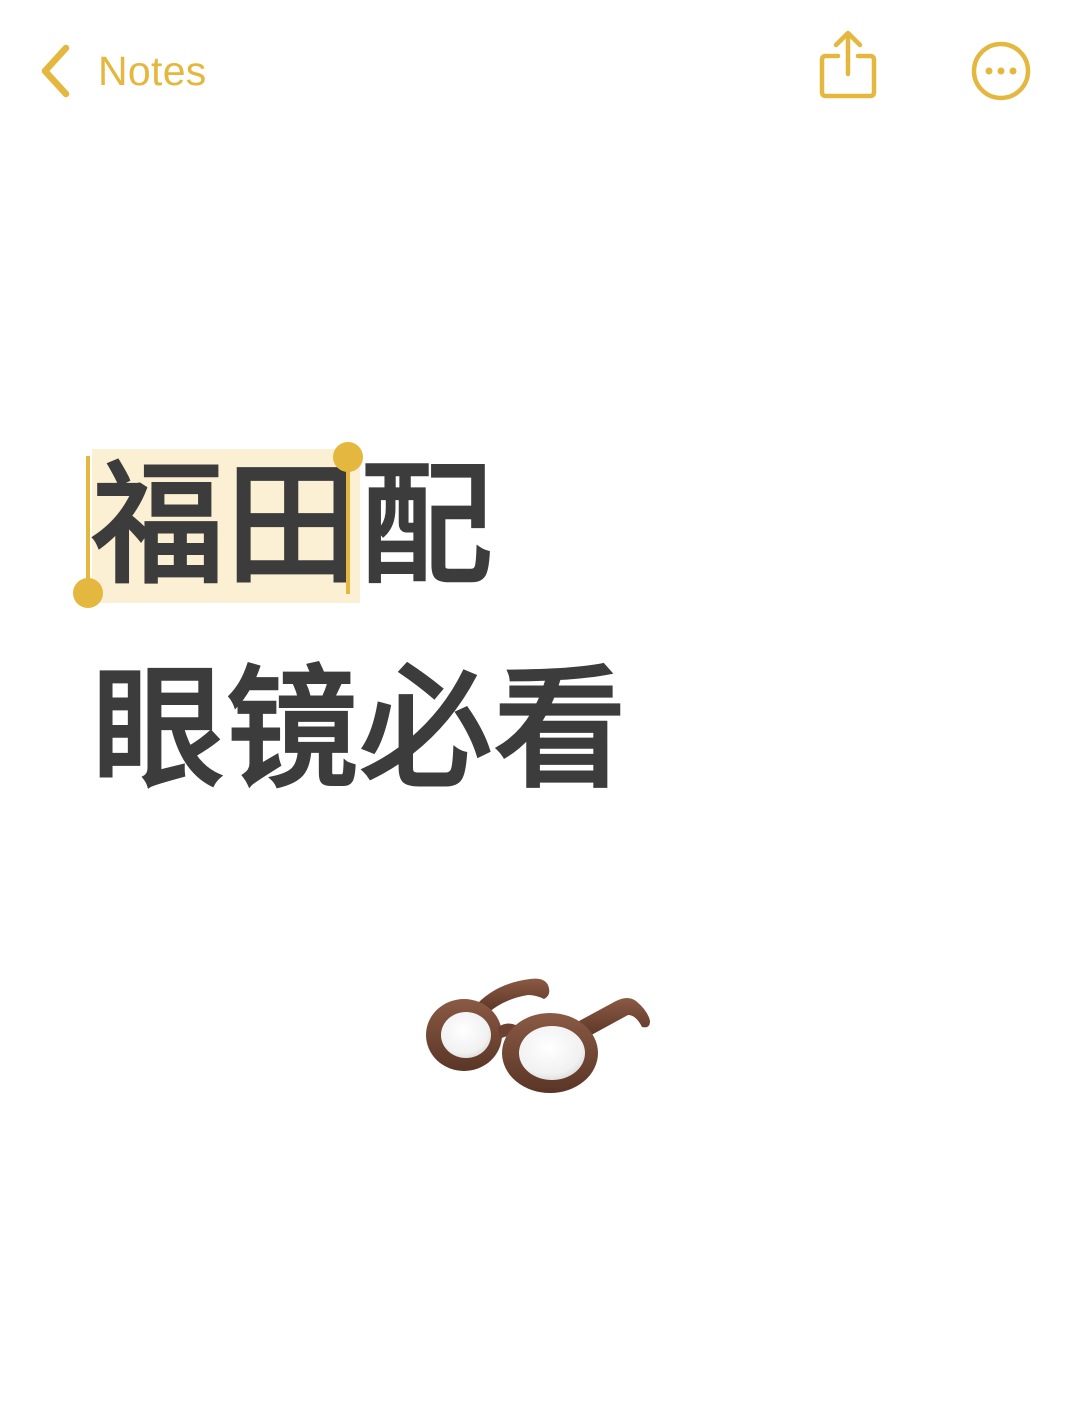 The height and width of the screenshot is (1420, 1080). What do you see at coordinates (88, 525) in the screenshot?
I see `selection-start-handle-bar` at bounding box center [88, 525].